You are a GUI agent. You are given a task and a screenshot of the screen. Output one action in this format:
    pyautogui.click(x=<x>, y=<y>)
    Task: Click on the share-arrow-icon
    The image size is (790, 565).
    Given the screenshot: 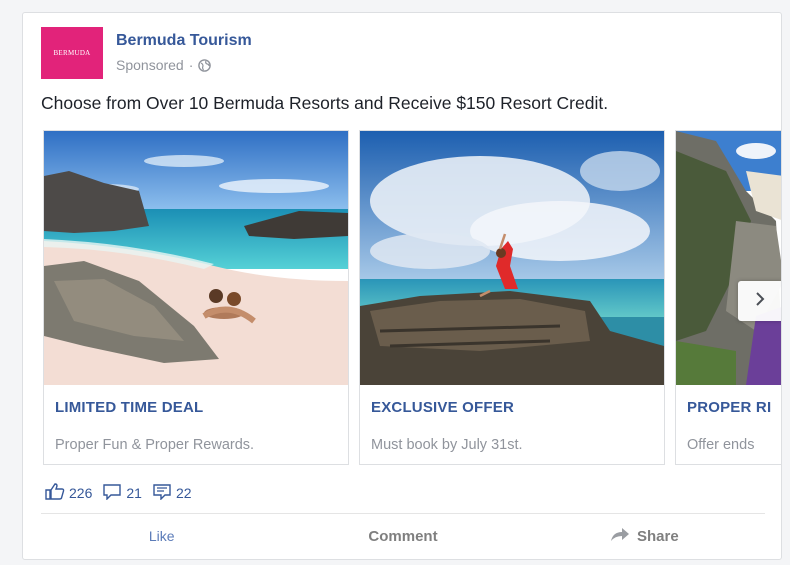 What is the action you would take?
    pyautogui.click(x=623, y=536)
    